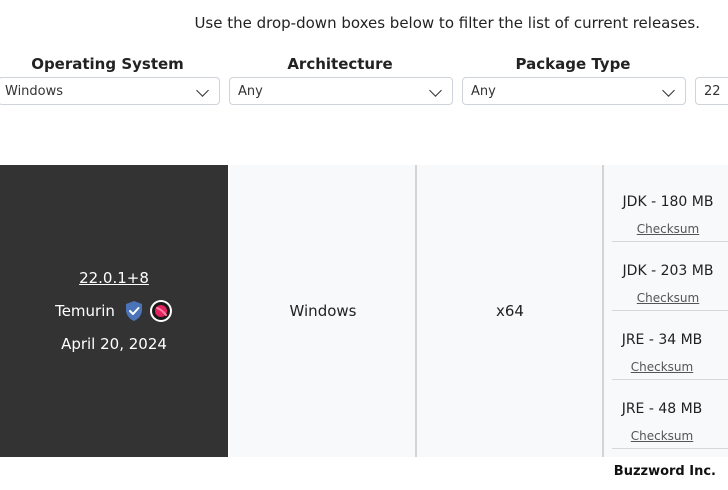  I want to click on arch-value: x64, so click(510, 311).